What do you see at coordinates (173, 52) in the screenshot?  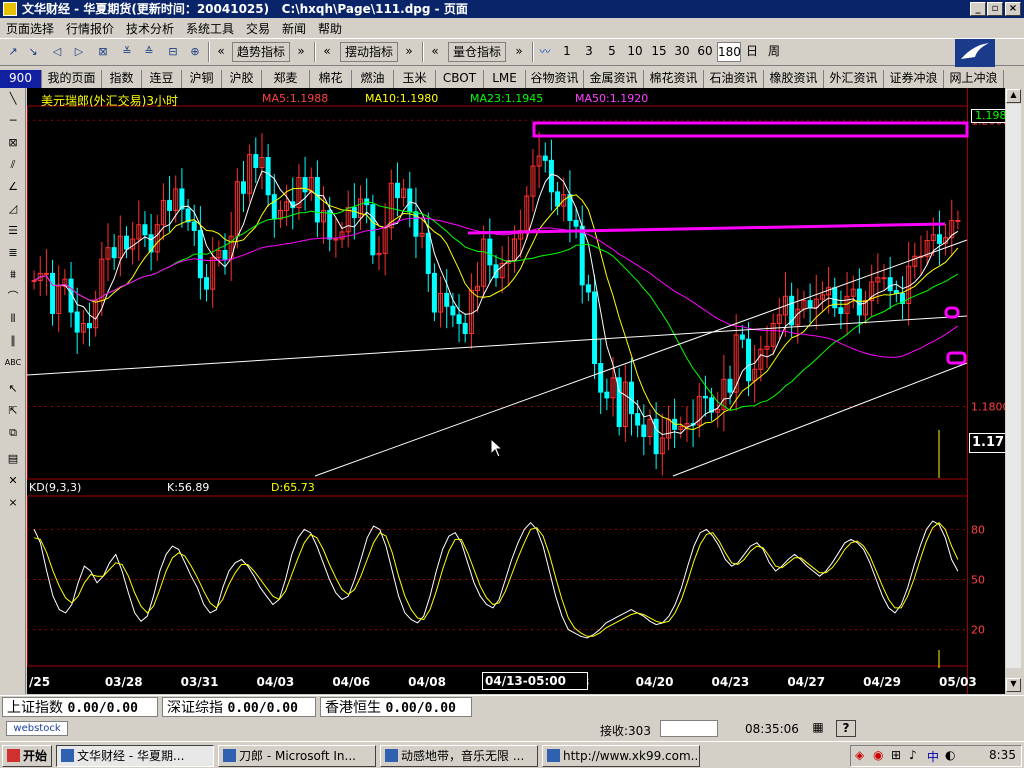 I see `fit-icon: ⊟` at bounding box center [173, 52].